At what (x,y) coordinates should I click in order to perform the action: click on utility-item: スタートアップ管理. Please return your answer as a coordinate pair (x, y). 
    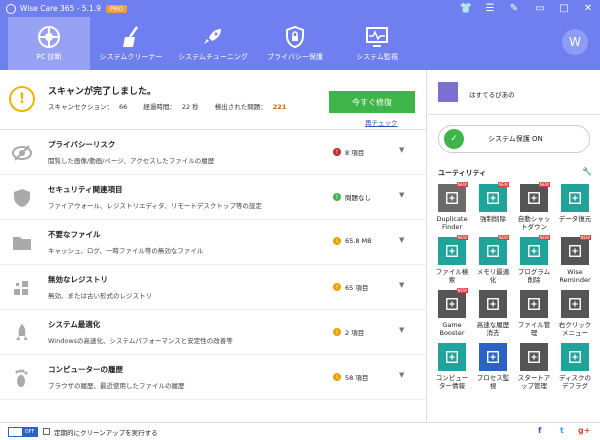
    Looking at the image, I should click on (534, 373).